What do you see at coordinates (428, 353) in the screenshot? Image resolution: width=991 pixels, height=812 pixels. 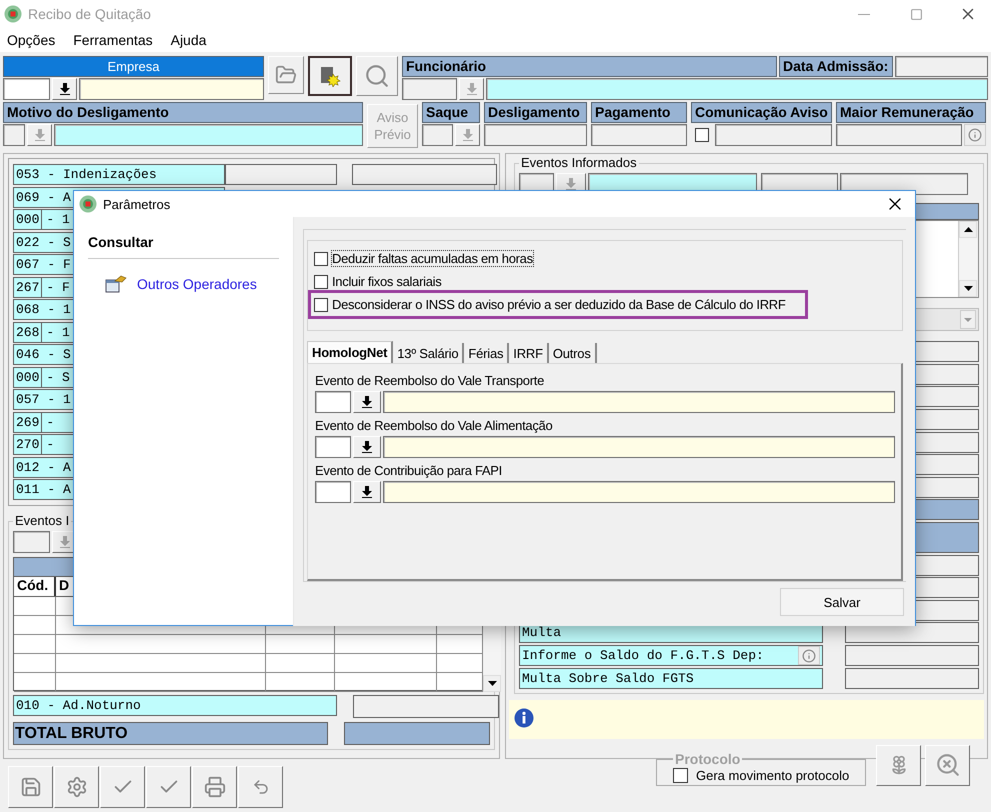 I see `tab: 13º Salário` at bounding box center [428, 353].